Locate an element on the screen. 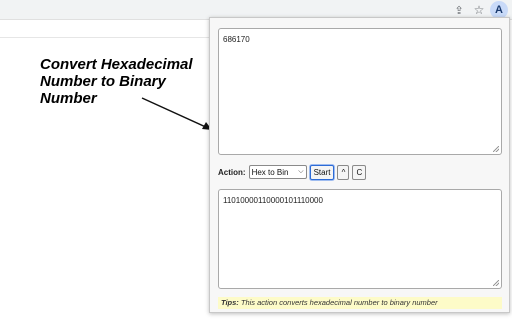 This screenshot has height=320, width=512. action-select: Hex to Bin ⌵ is located at coordinates (277, 172).